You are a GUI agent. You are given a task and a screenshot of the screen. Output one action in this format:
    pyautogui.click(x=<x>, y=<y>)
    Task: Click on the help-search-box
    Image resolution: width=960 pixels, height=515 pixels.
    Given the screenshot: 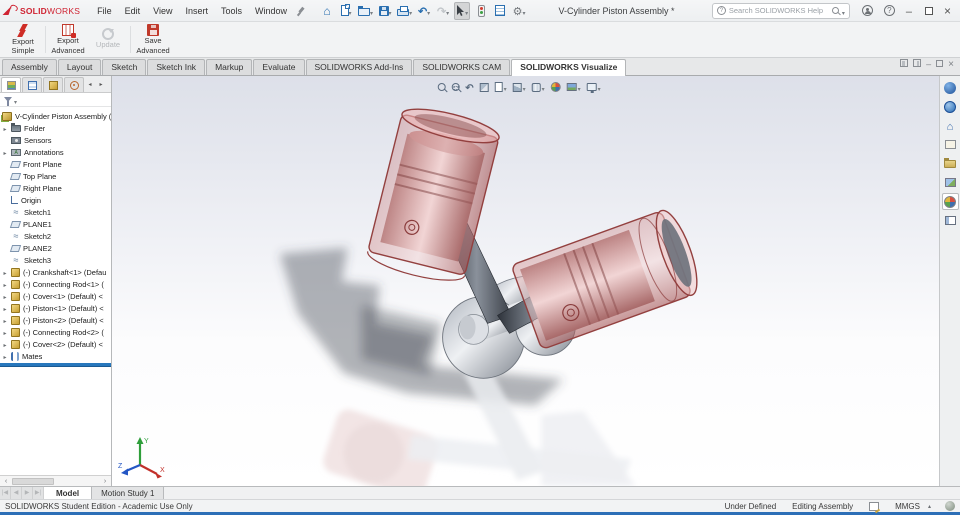 What is the action you would take?
    pyautogui.click(x=780, y=10)
    